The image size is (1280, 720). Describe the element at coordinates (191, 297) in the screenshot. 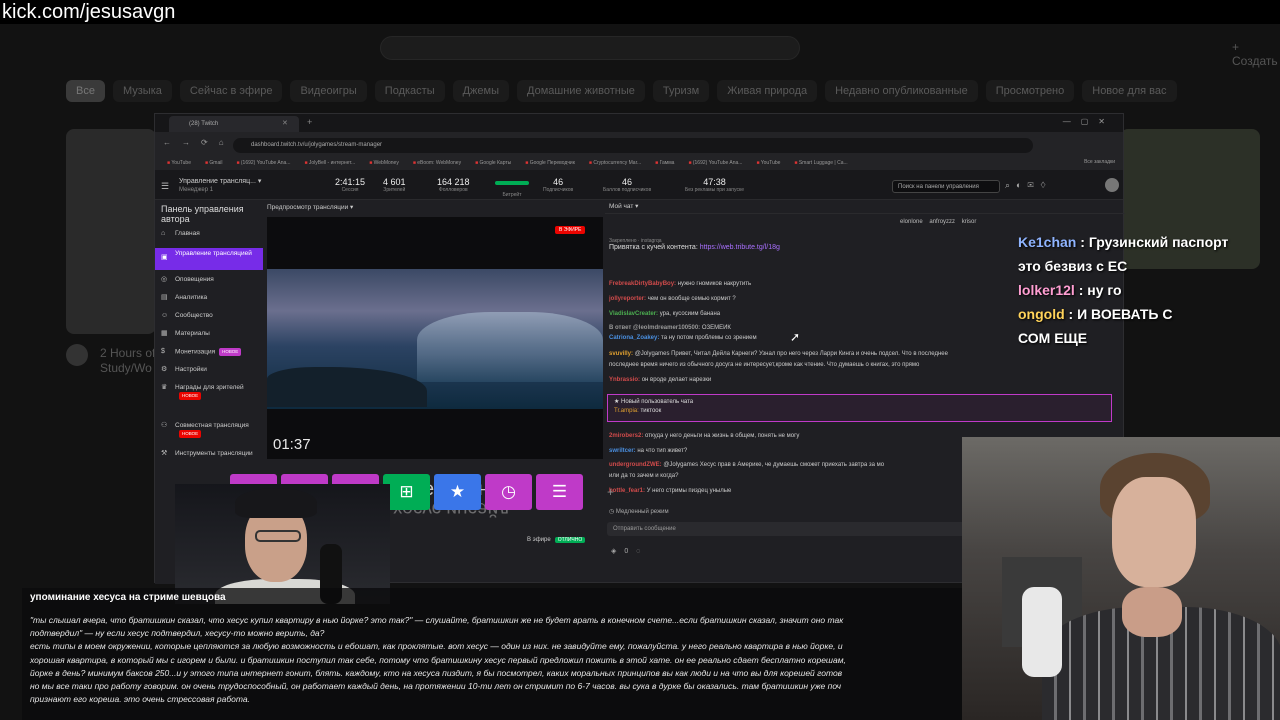

I see `sidebar-item-label: Аналитика` at that location.